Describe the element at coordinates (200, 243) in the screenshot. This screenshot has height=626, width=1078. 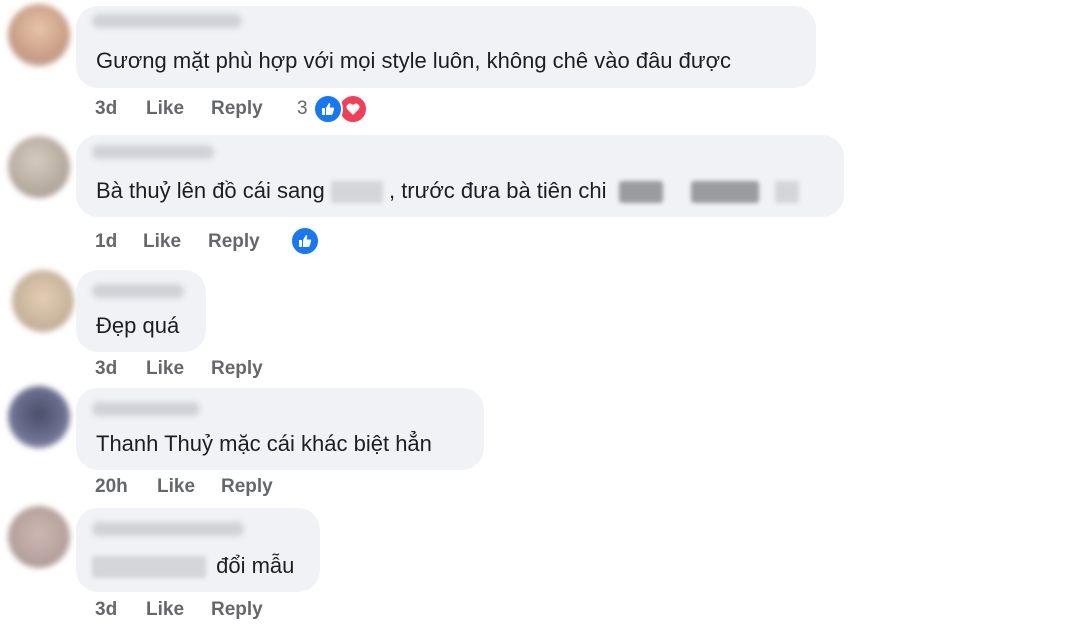
I see `comment-actions: 1d Like Reply` at that location.